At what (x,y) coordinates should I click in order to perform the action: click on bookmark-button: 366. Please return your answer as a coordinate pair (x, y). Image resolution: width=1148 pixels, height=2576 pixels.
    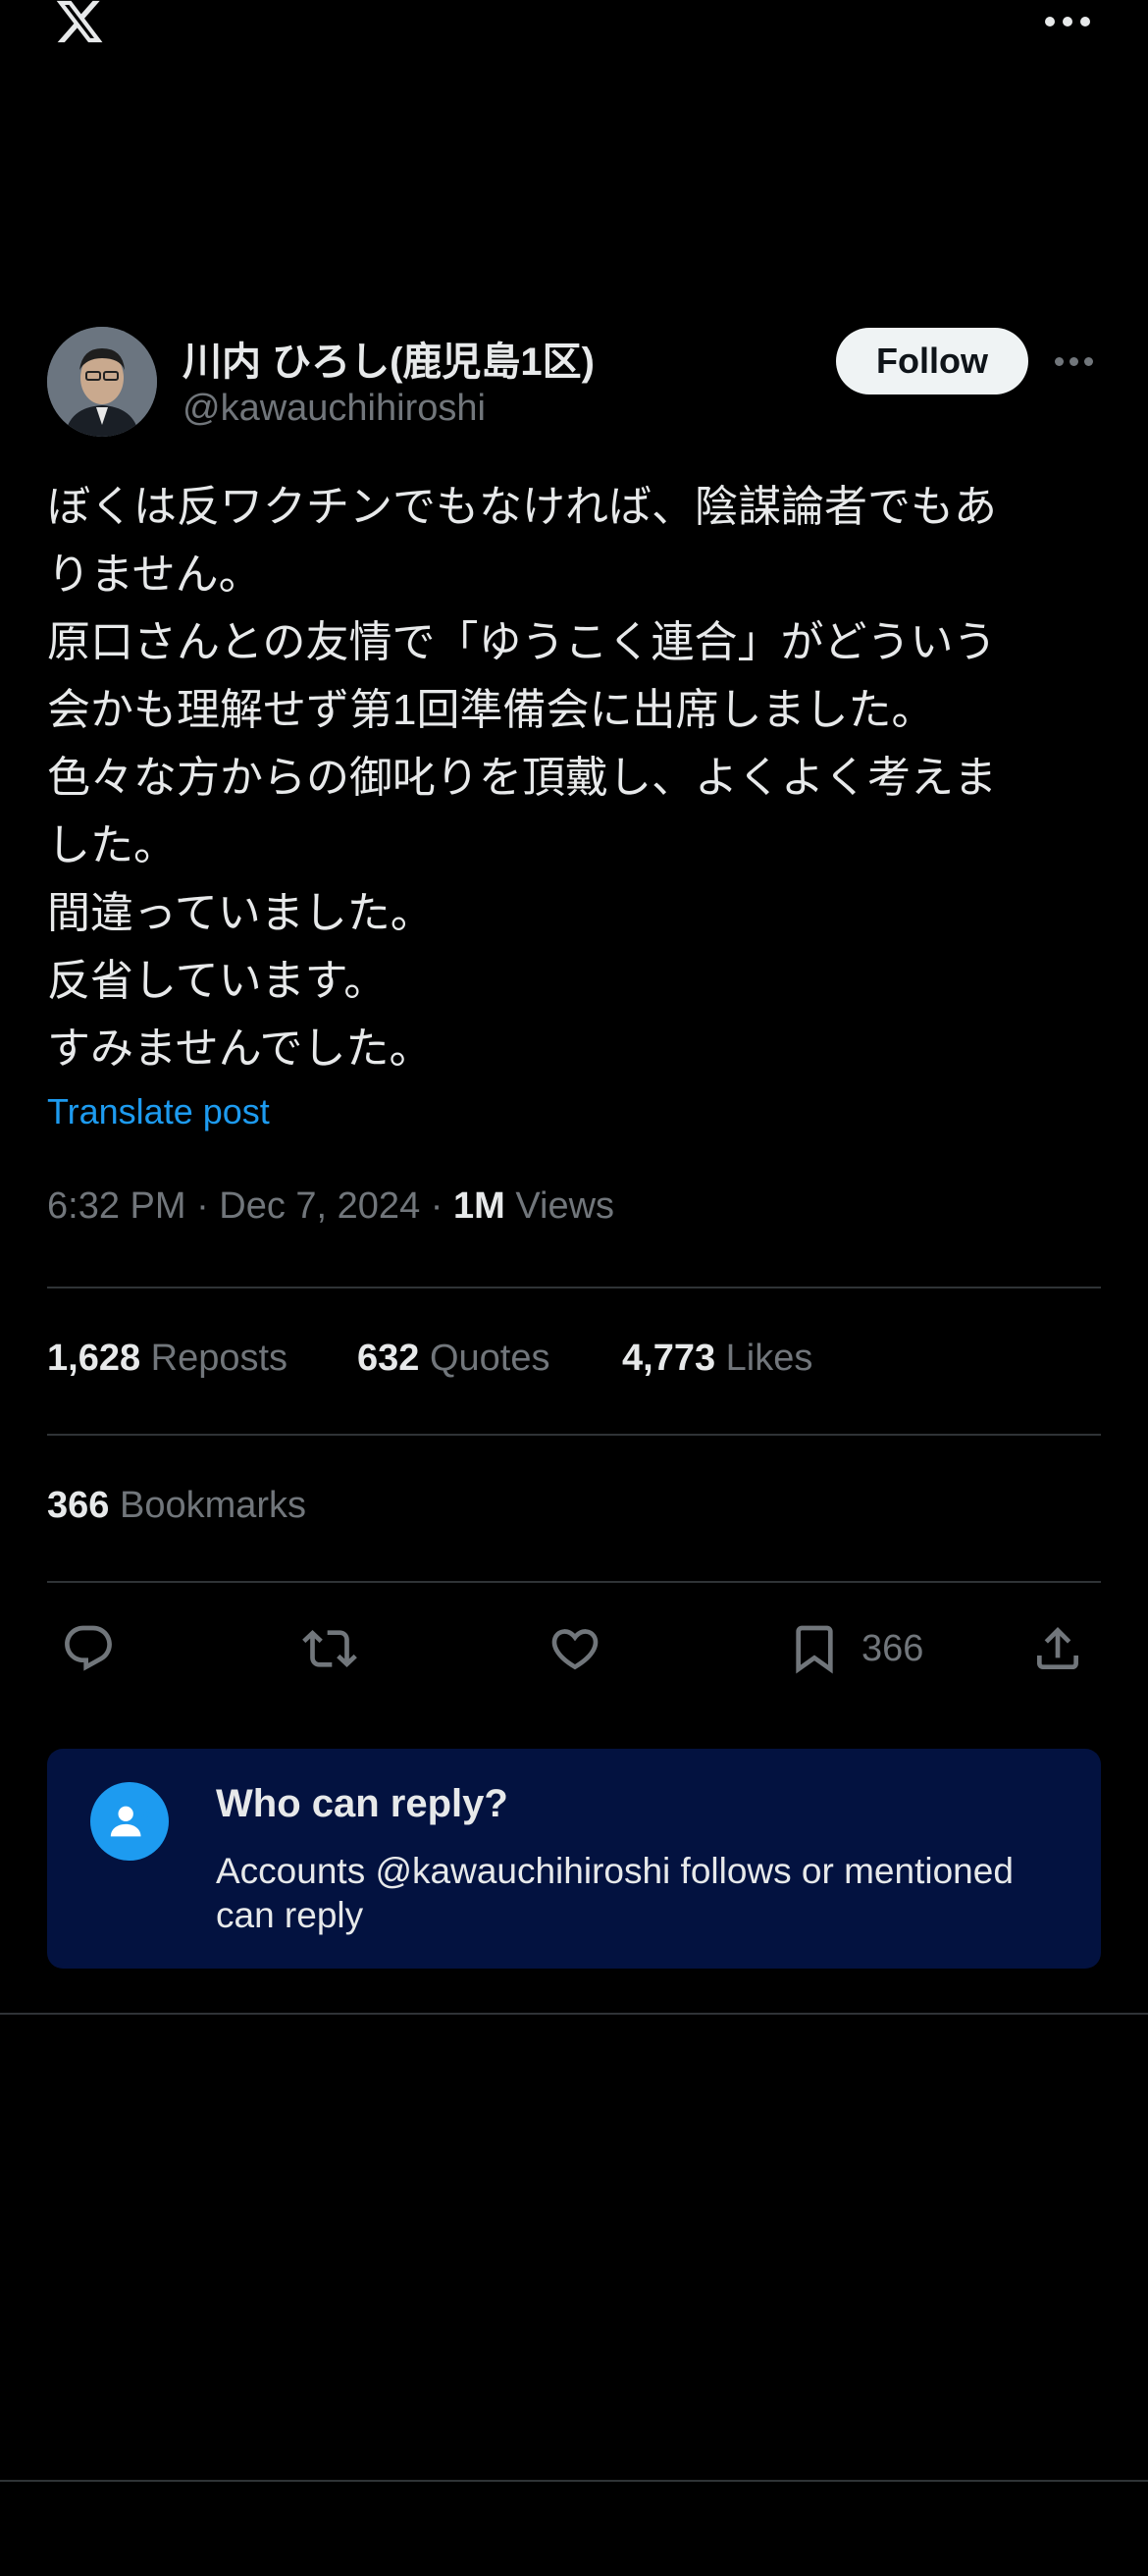
    Looking at the image, I should click on (855, 1648).